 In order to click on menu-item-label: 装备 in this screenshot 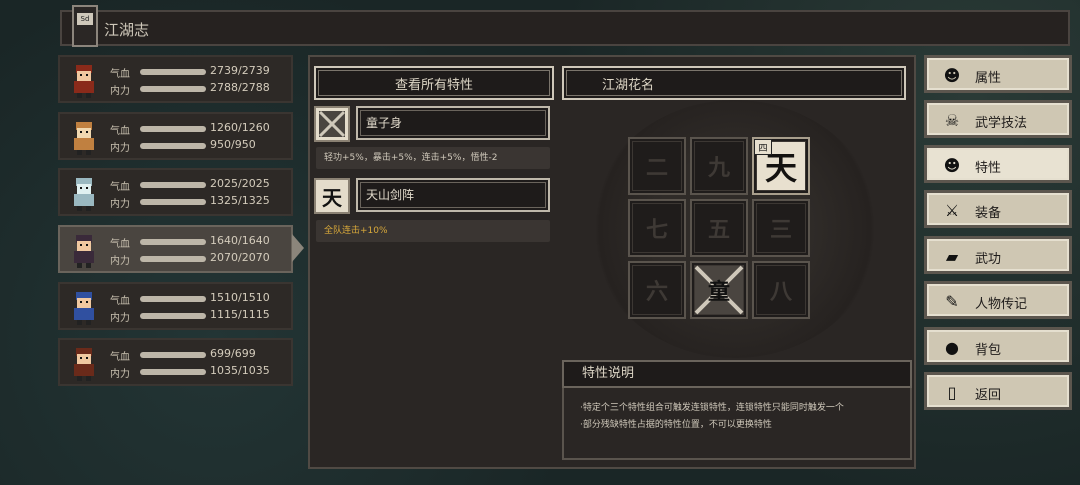, I will do `click(988, 213)`.